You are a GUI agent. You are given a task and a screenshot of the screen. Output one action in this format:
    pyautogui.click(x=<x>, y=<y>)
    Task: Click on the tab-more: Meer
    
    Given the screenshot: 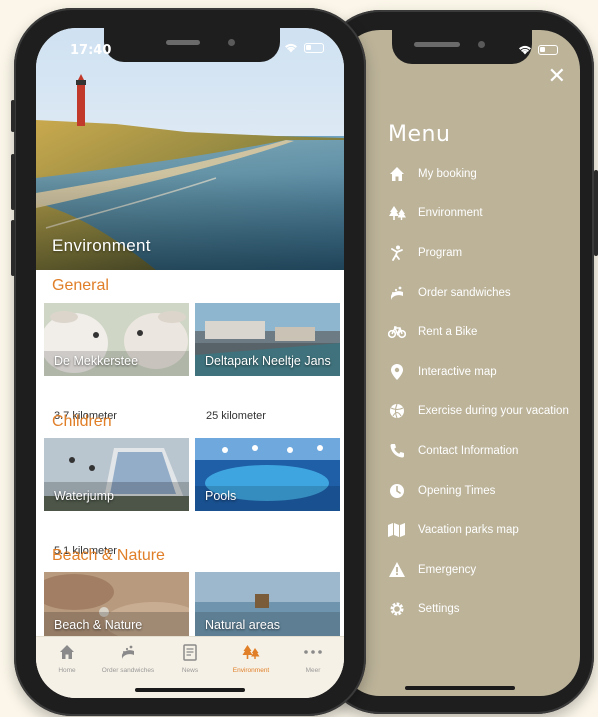 What is the action you would take?
    pyautogui.click(x=313, y=657)
    